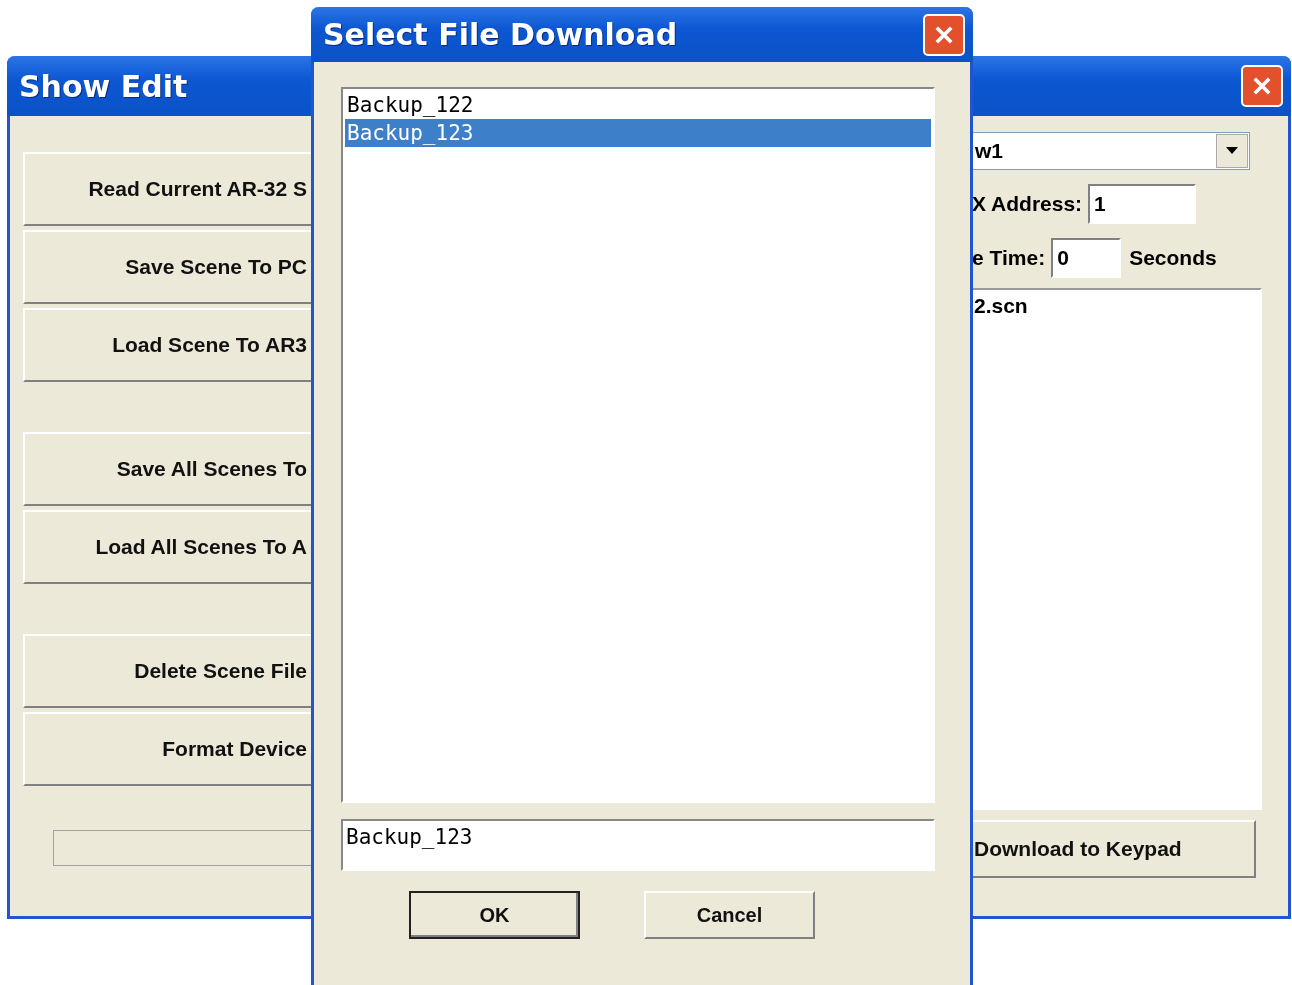  I want to click on address-label: X Address:, so click(1027, 204).